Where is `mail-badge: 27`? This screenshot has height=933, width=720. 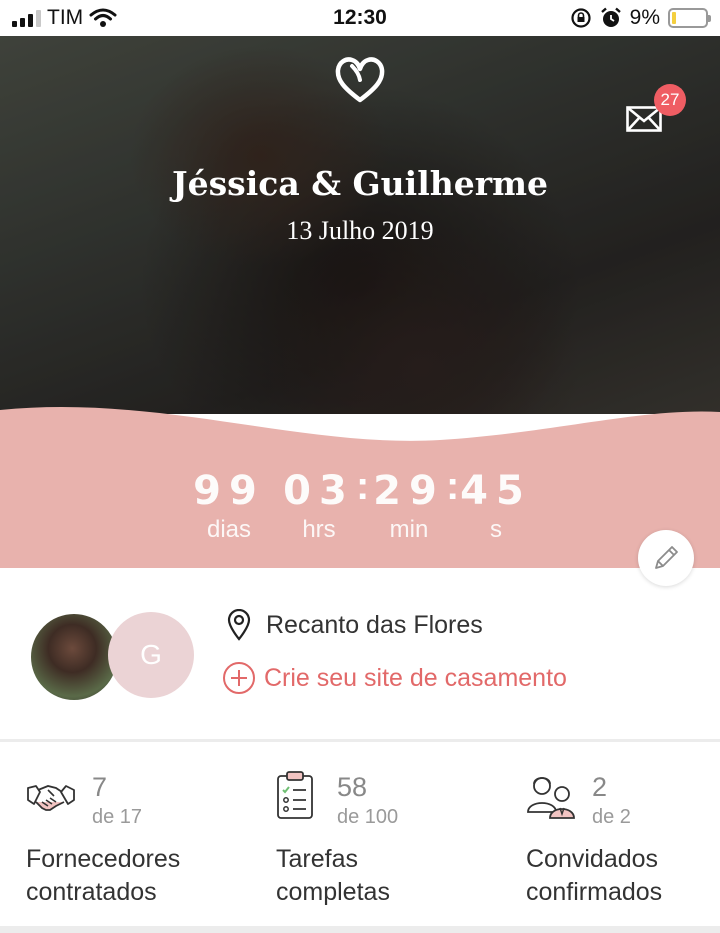 mail-badge: 27 is located at coordinates (670, 100).